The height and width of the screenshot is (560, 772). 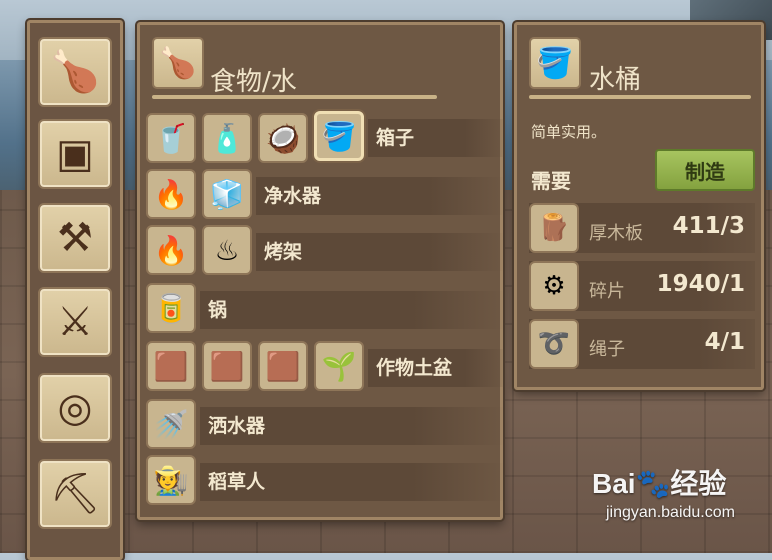 What do you see at coordinates (178, 63) in the screenshot?
I see `drumstick-icon: 🍗` at bounding box center [178, 63].